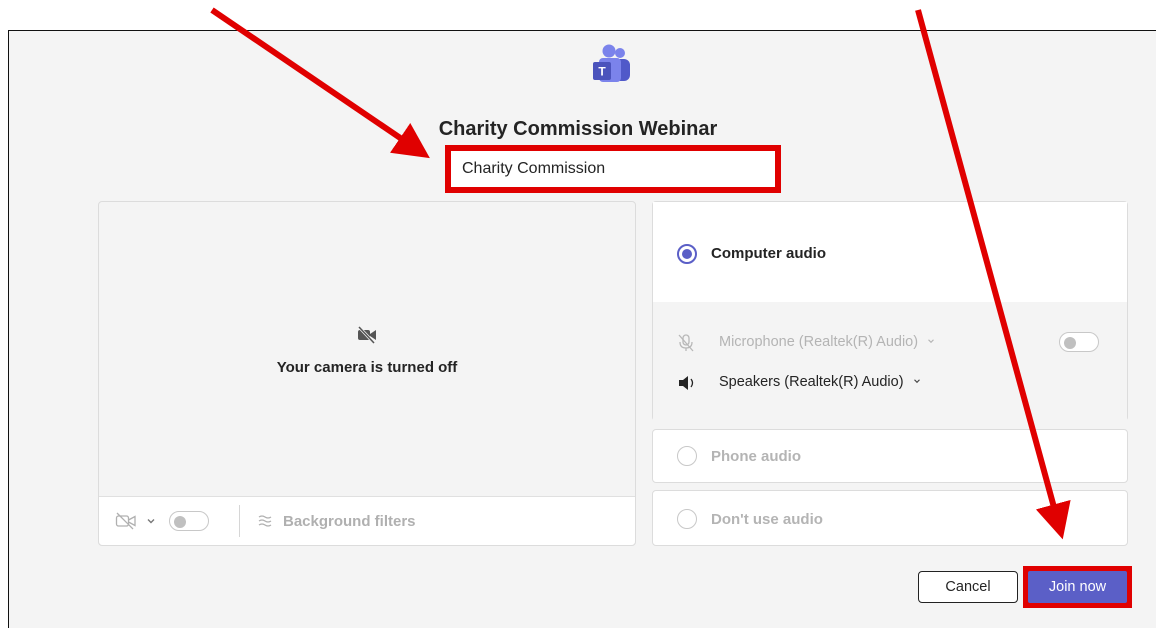 Image resolution: width=1156 pixels, height=628 pixels. I want to click on meeting-title: Charity Commission Webinar, so click(578, 129).